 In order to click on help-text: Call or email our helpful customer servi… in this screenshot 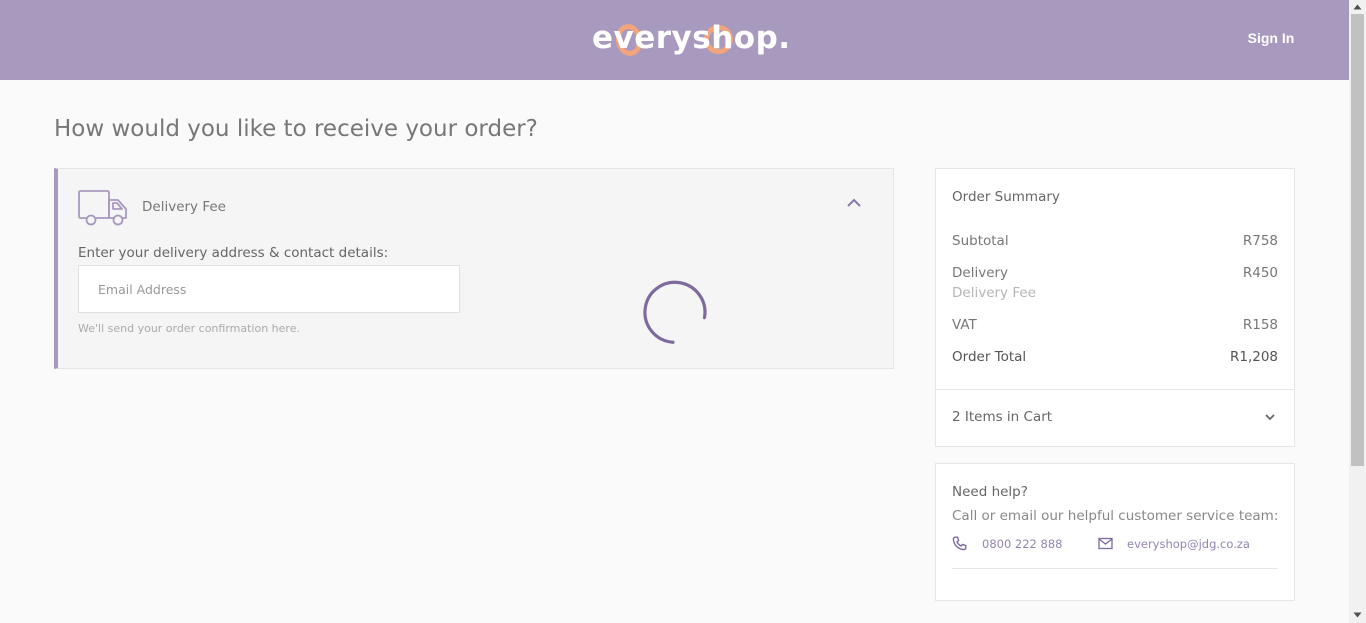, I will do `click(1115, 516)`.